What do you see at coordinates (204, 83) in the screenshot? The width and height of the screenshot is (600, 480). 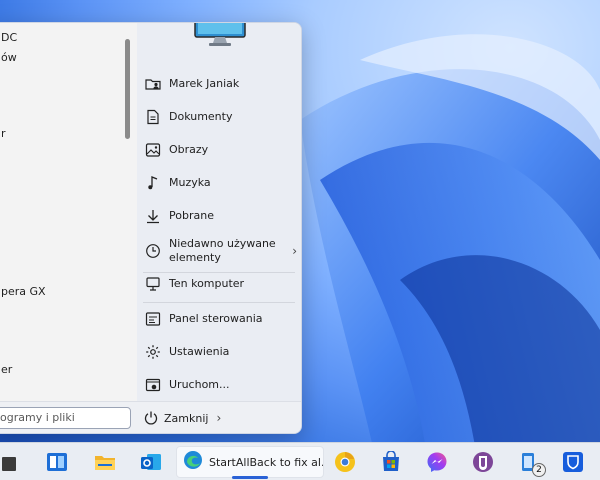 I see `places-item-label: Marek Janiak` at bounding box center [204, 83].